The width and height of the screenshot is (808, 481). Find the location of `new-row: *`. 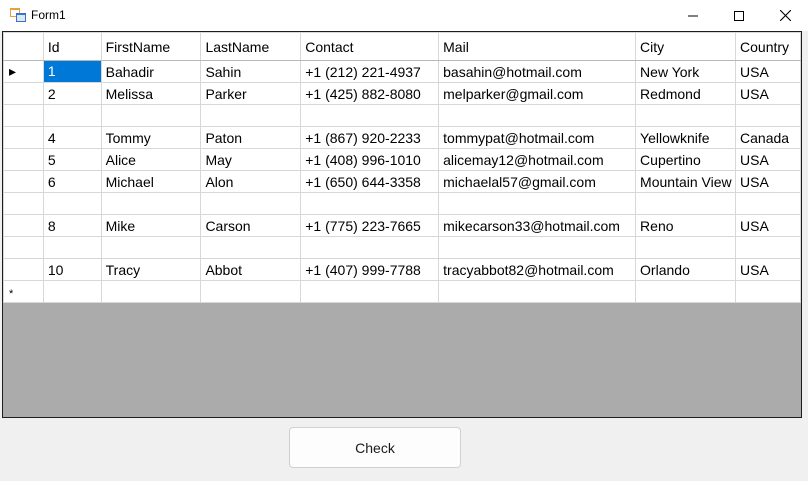

new-row: * is located at coordinates (402, 291).